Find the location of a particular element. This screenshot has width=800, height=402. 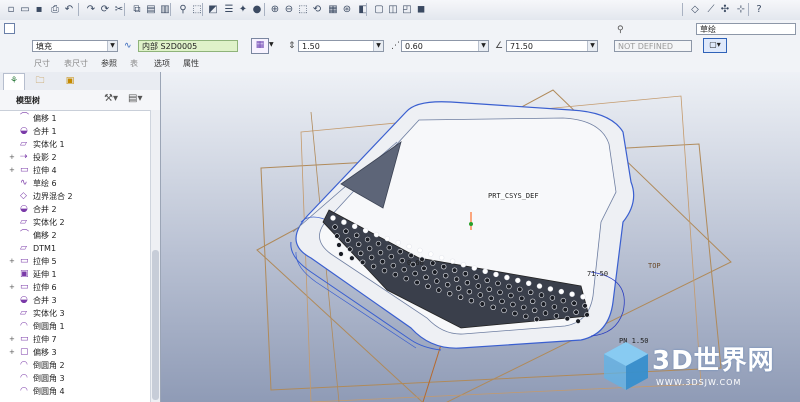

tab-properties: 属性 is located at coordinates (191, 63).